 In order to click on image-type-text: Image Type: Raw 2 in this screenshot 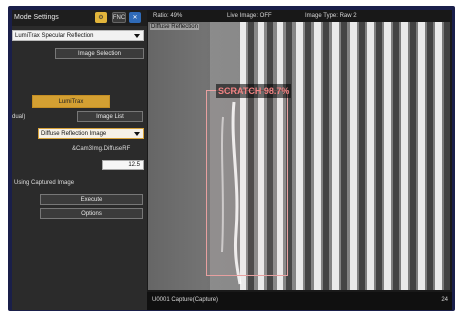, I will do `click(331, 16)`.